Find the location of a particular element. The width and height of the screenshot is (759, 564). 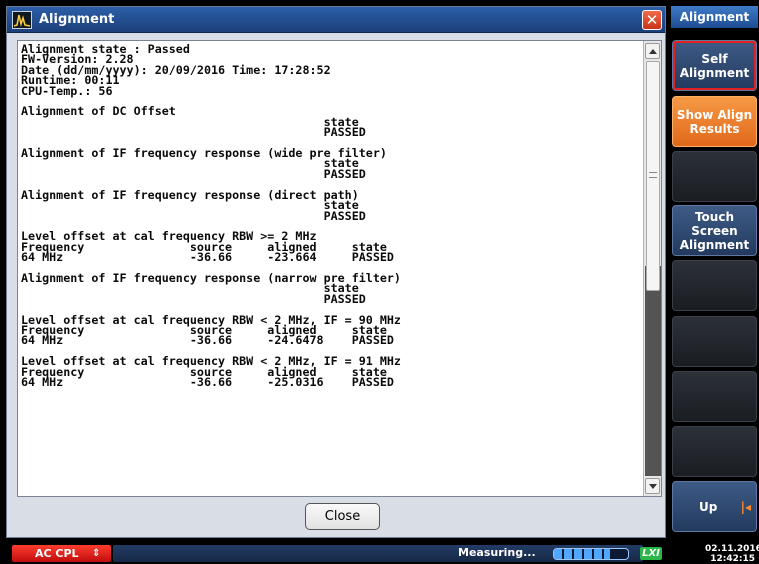

close-button: Close is located at coordinates (342, 516).